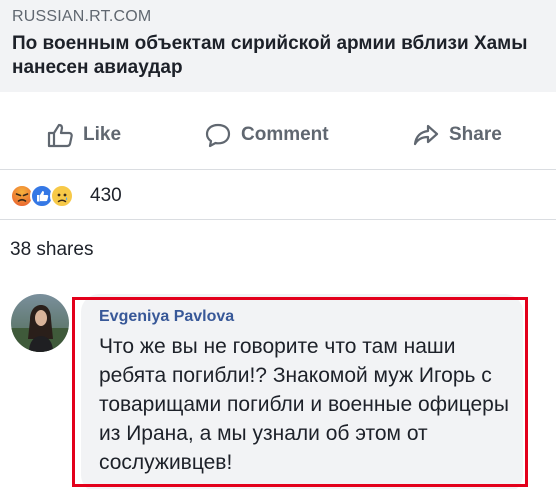 The height and width of the screenshot is (489, 556). Describe the element at coordinates (218, 135) in the screenshot. I see `speech-bubble-icon` at that location.